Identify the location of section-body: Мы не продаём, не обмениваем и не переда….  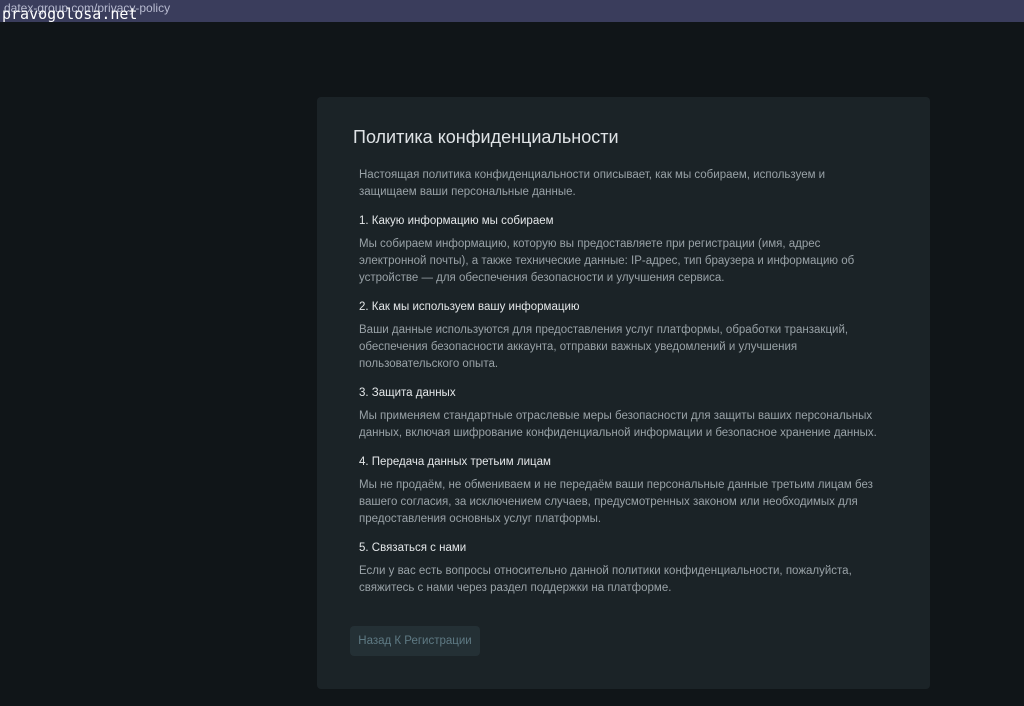
(616, 502).